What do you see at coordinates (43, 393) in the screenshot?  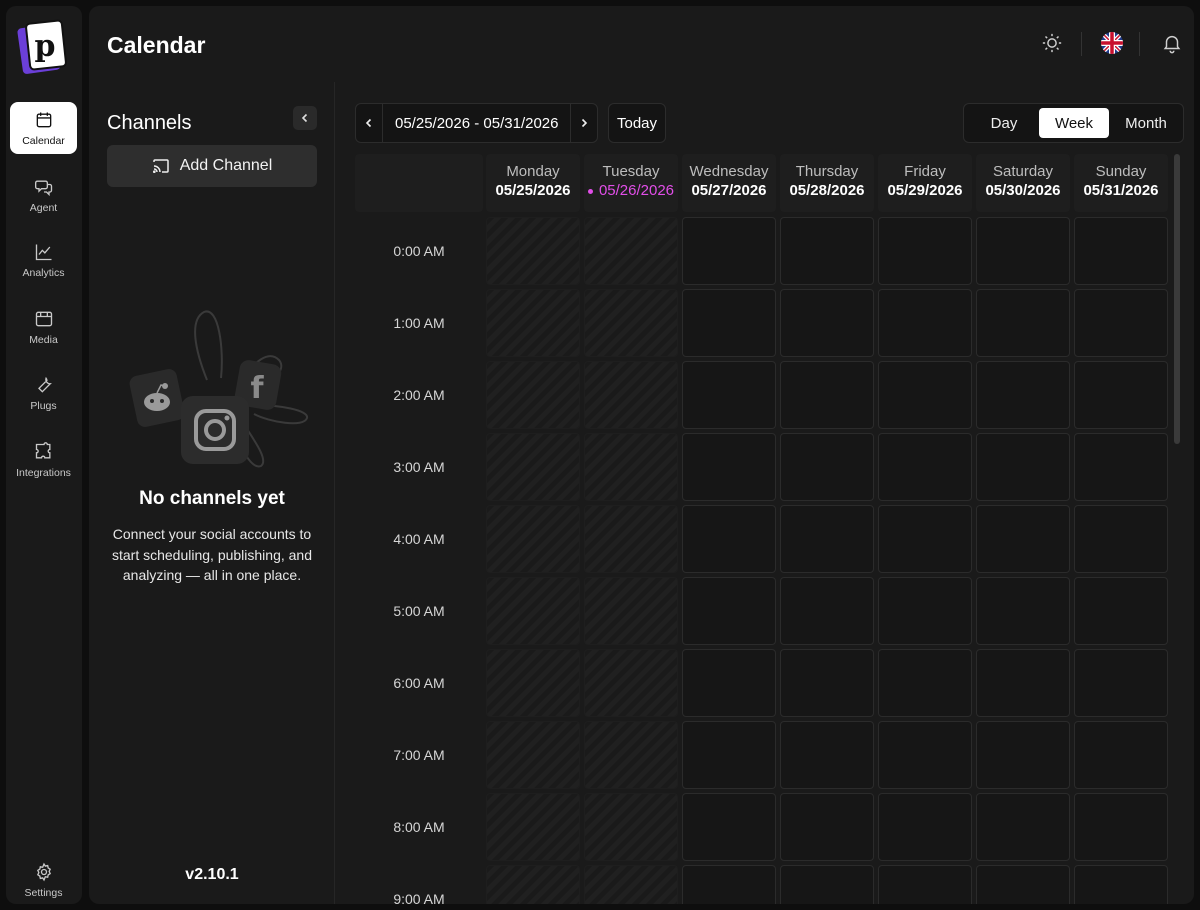 I see `nav-item-plugs: Plugs` at bounding box center [43, 393].